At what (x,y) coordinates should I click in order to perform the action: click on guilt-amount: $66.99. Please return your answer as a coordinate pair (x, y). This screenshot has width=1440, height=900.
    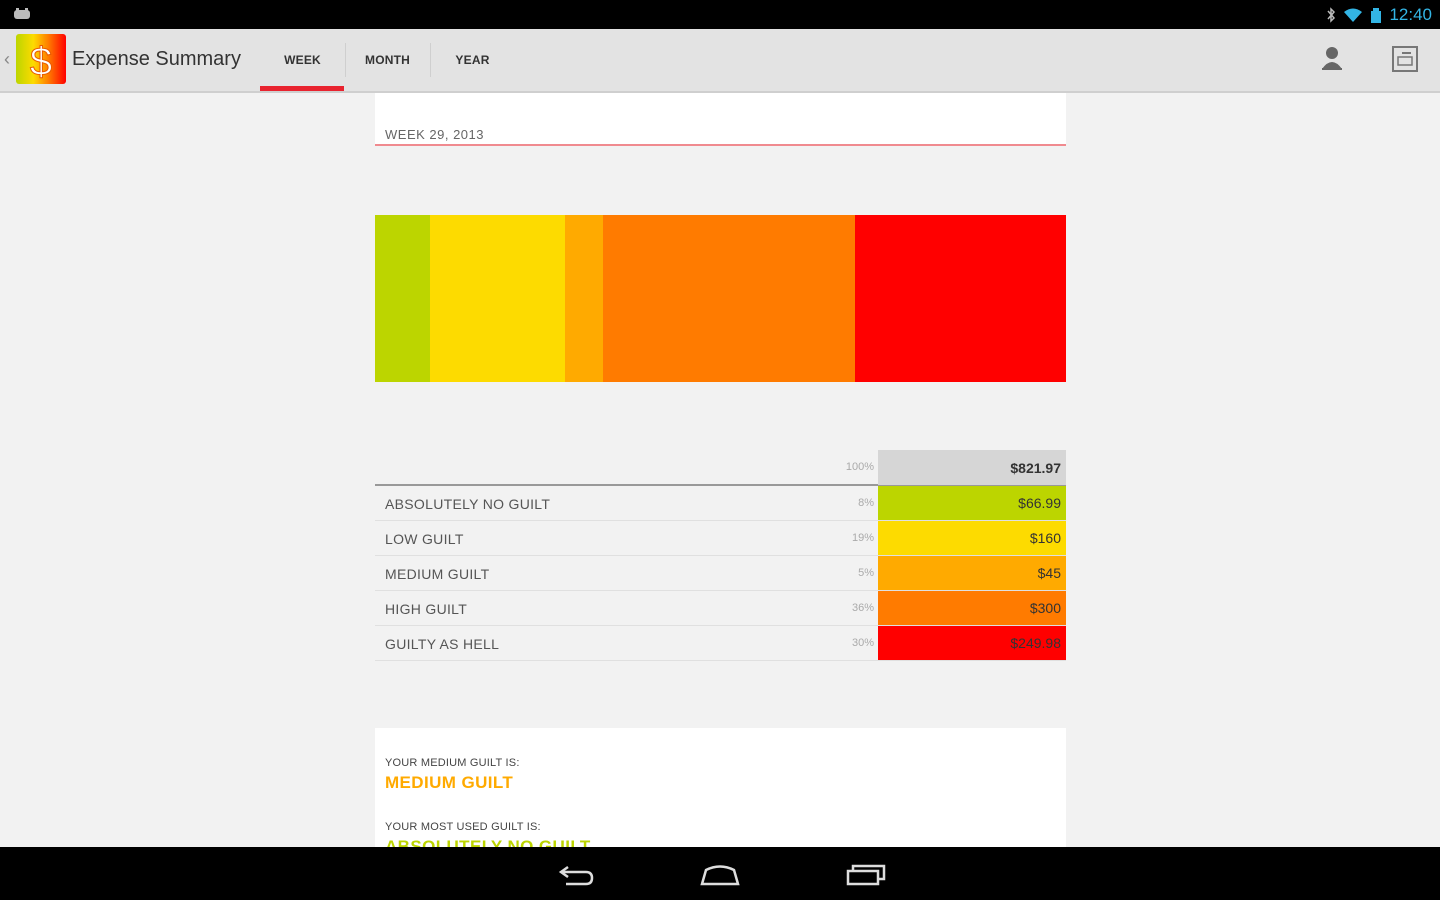
    Looking at the image, I should click on (972, 503).